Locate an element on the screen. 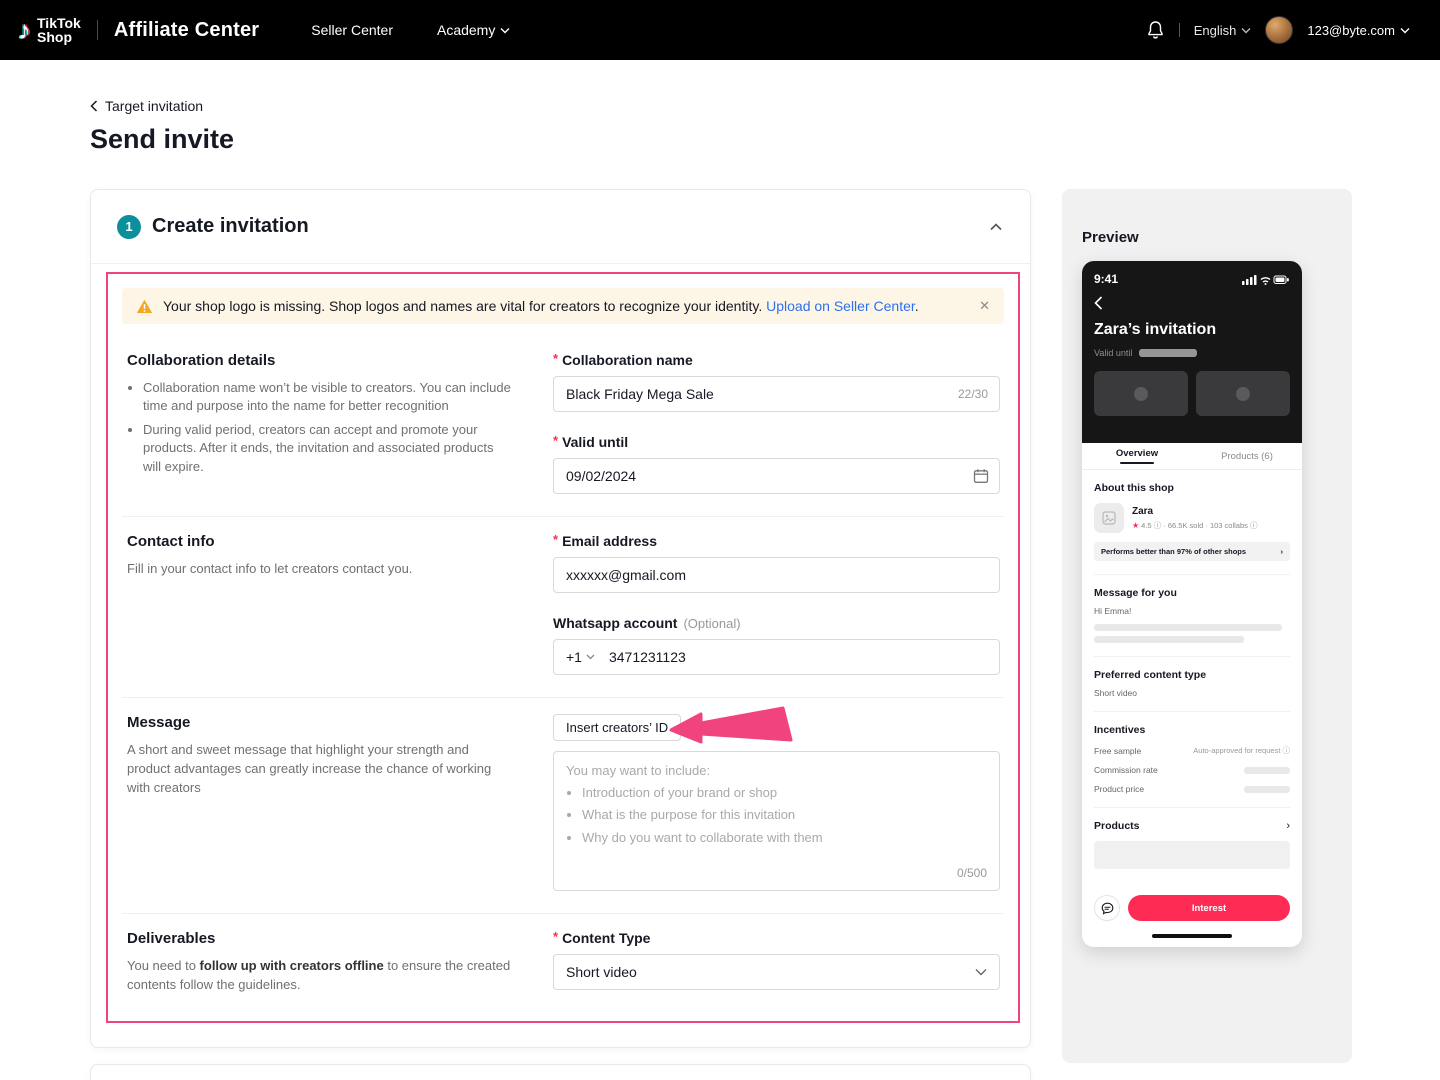 This screenshot has width=1440, height=1080. name-counter: 22/30 is located at coordinates (972, 394).